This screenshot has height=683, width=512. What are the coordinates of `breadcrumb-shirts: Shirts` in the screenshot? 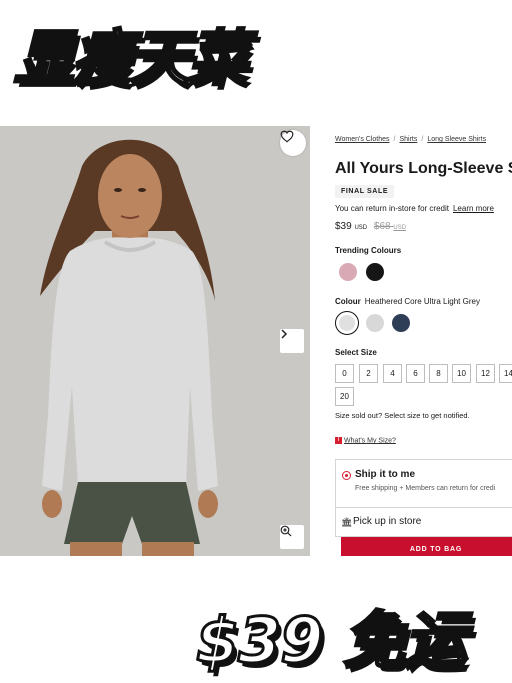 It's located at (408, 139).